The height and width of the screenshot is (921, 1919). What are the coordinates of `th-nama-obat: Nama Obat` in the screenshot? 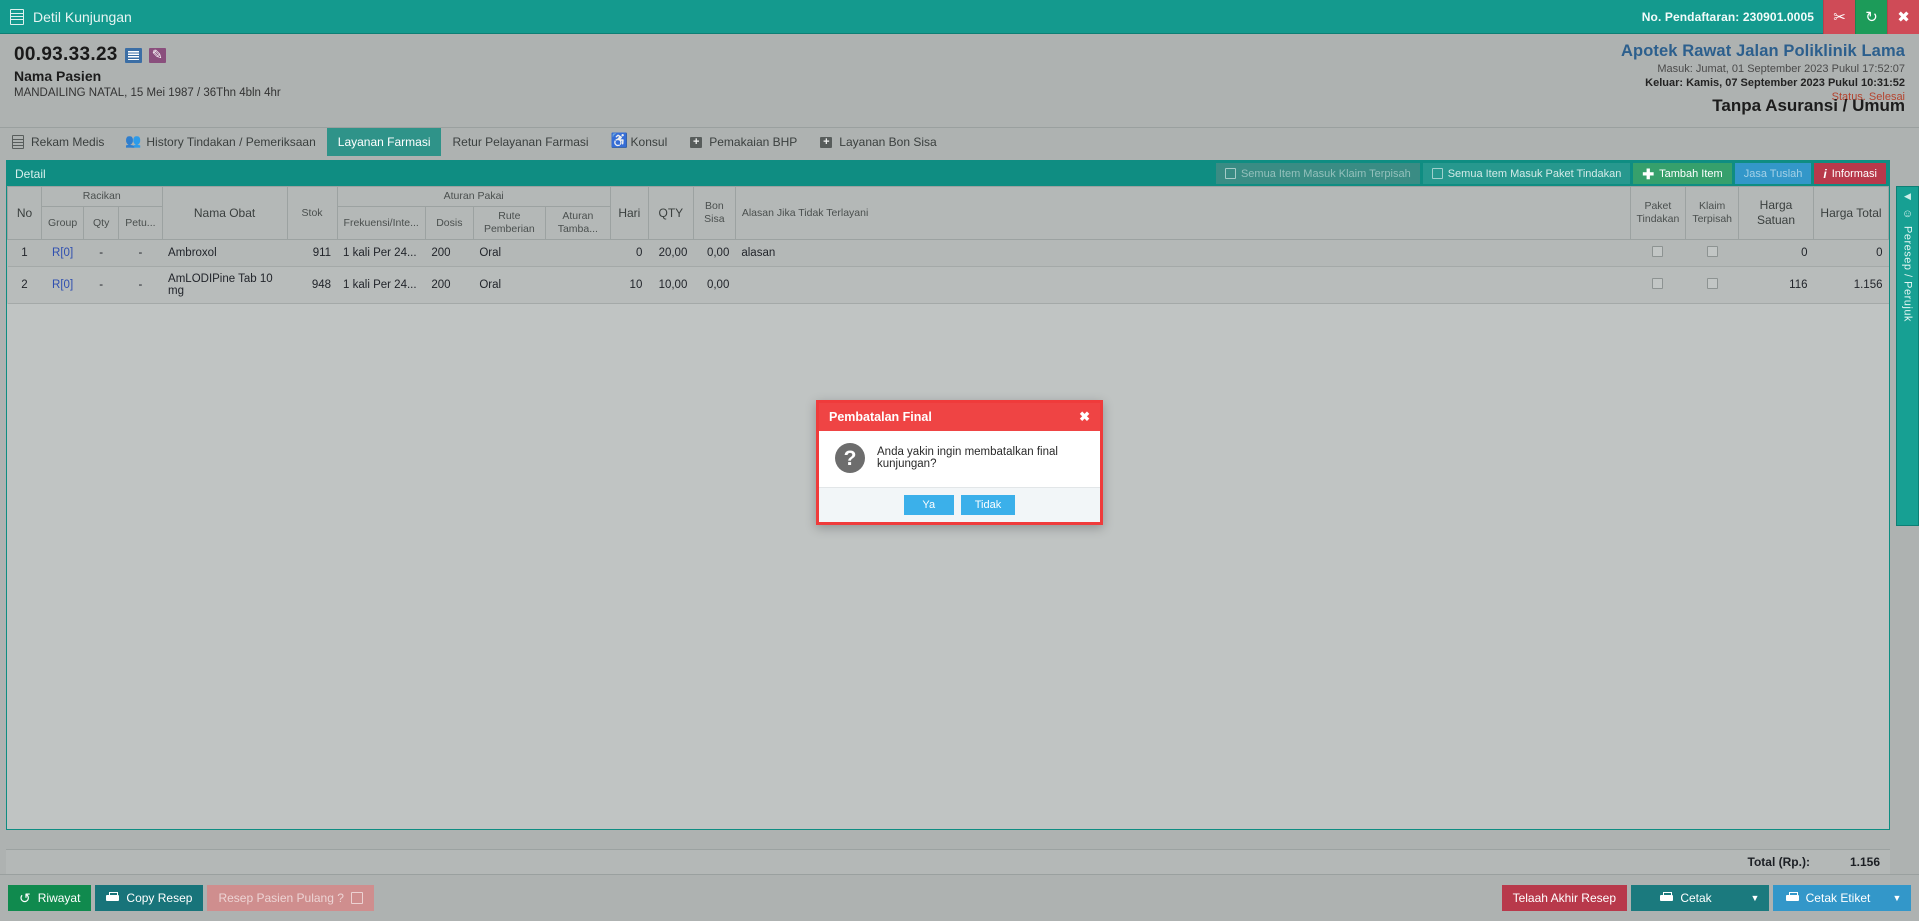 It's located at (224, 213).